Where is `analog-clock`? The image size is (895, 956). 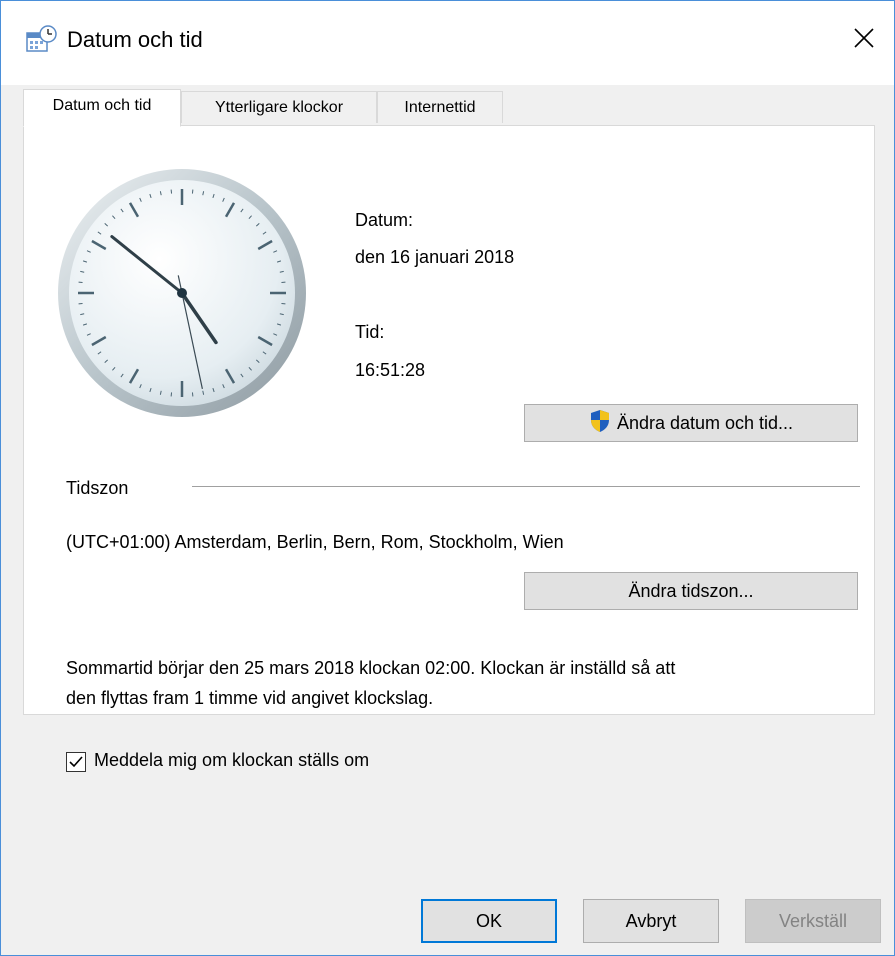 analog-clock is located at coordinates (182, 293).